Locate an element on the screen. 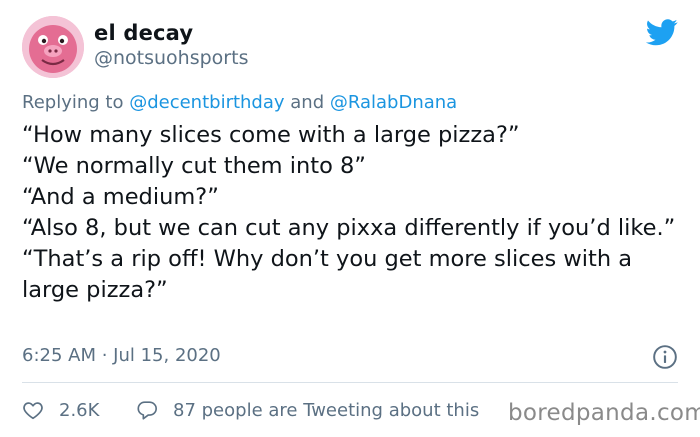 This screenshot has width=700, height=437. like-button: 2.6K is located at coordinates (60, 410).